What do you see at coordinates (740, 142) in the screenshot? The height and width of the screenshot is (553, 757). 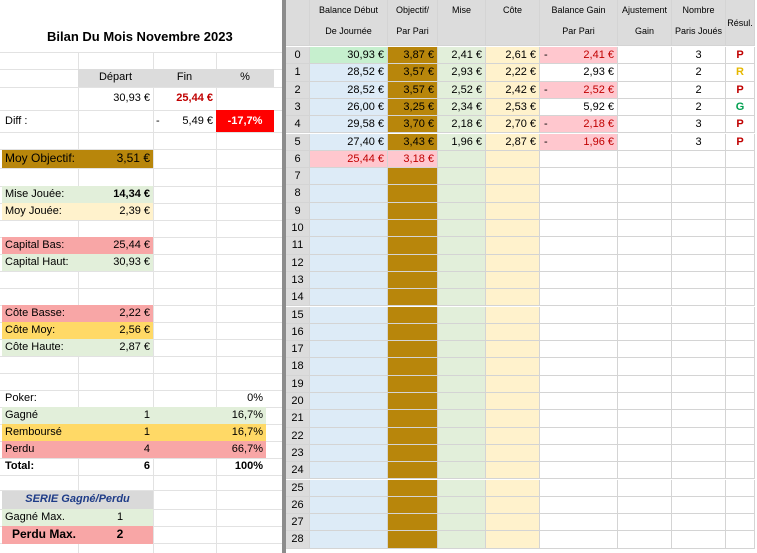 I see `result-cell: P` at bounding box center [740, 142].